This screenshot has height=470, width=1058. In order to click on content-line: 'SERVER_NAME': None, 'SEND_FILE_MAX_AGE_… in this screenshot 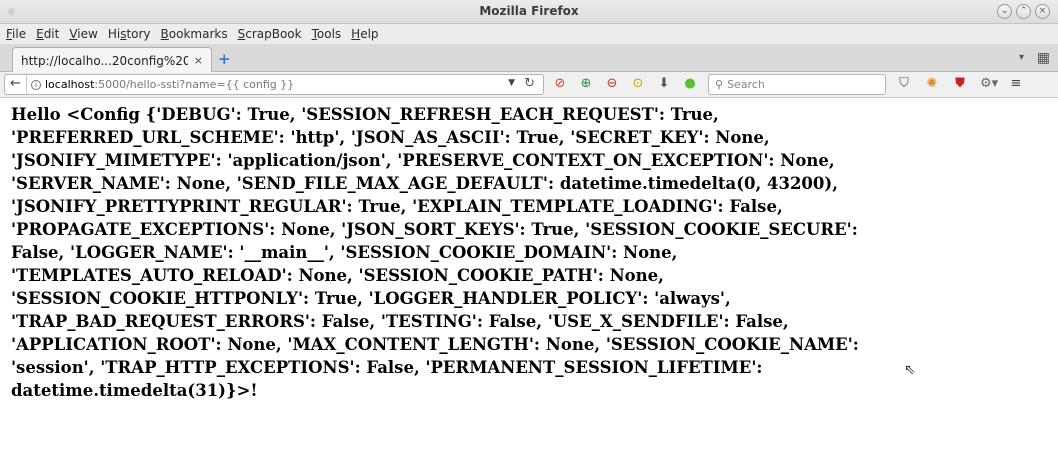, I will do `click(424, 183)`.